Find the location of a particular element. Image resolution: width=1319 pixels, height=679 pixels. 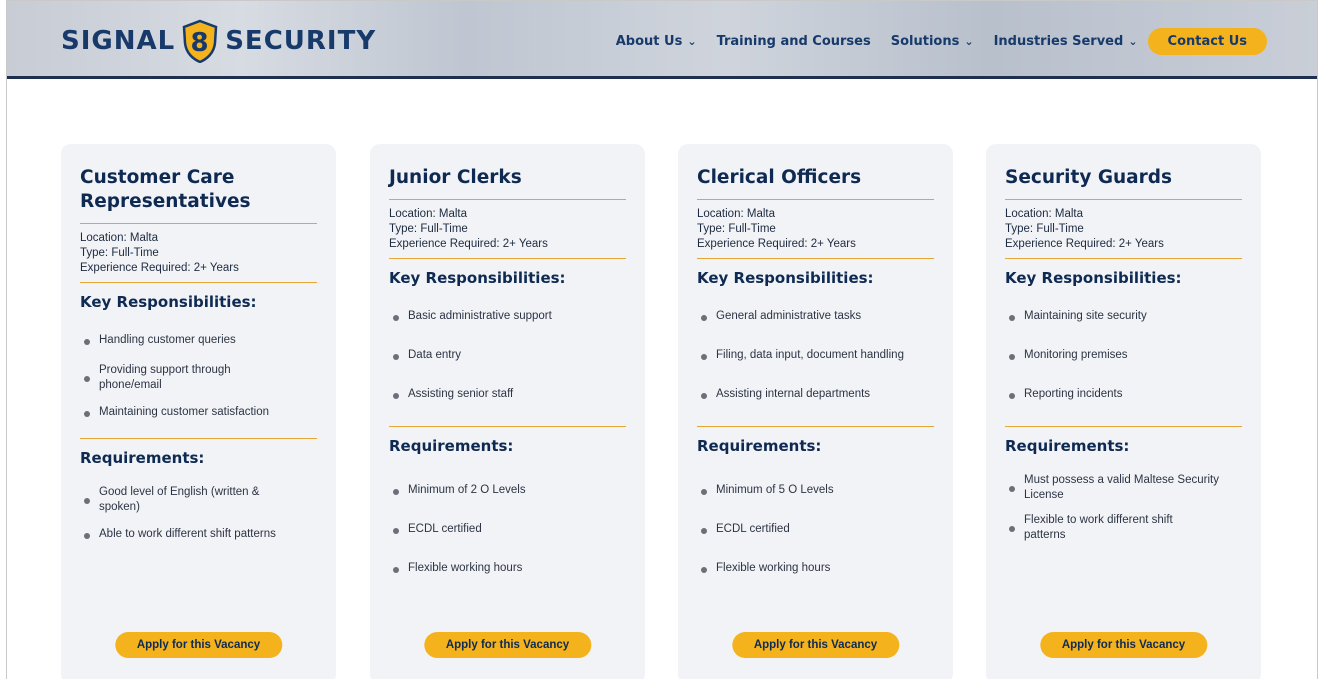

vacancy-title-line2: Representatives is located at coordinates (165, 201).